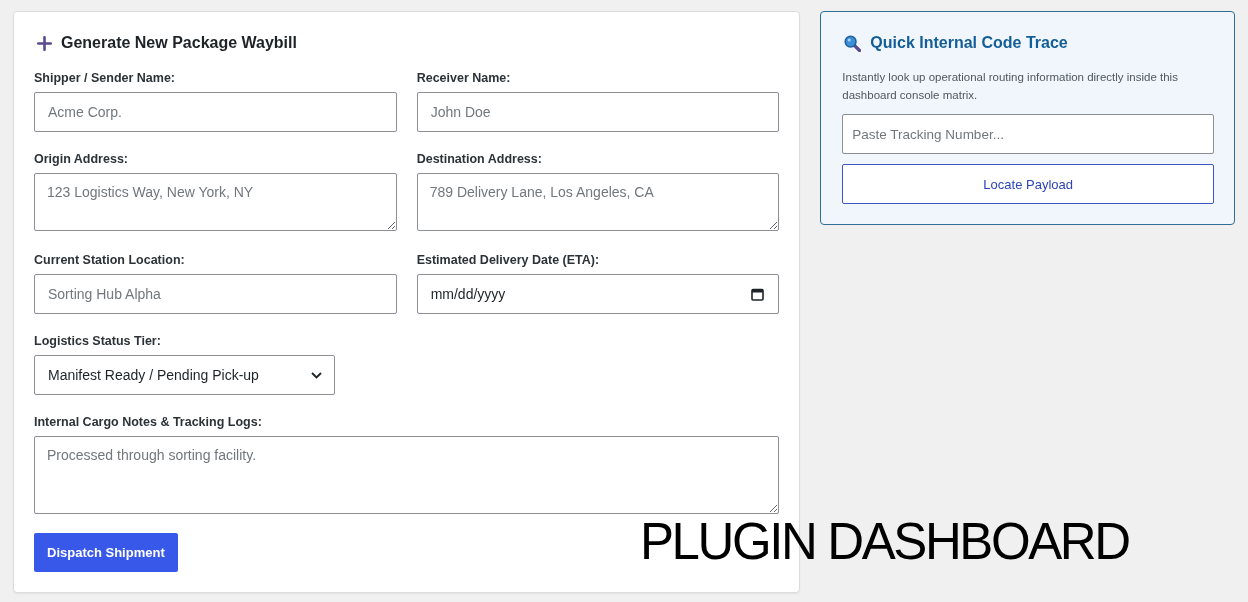  Describe the element at coordinates (853, 43) in the screenshot. I see `search-icon` at that location.